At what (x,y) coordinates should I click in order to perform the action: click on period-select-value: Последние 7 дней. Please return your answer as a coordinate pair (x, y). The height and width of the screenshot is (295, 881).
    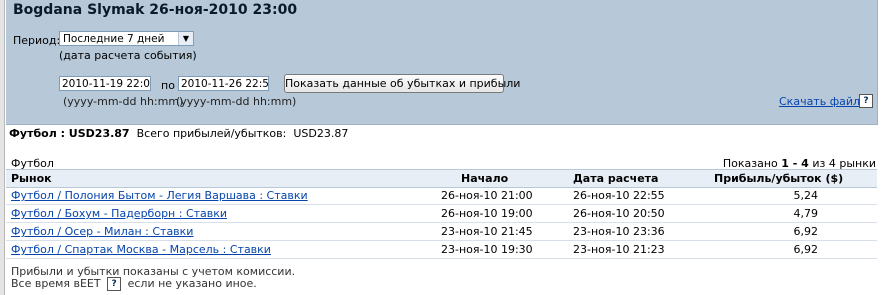
    Looking at the image, I should click on (114, 39).